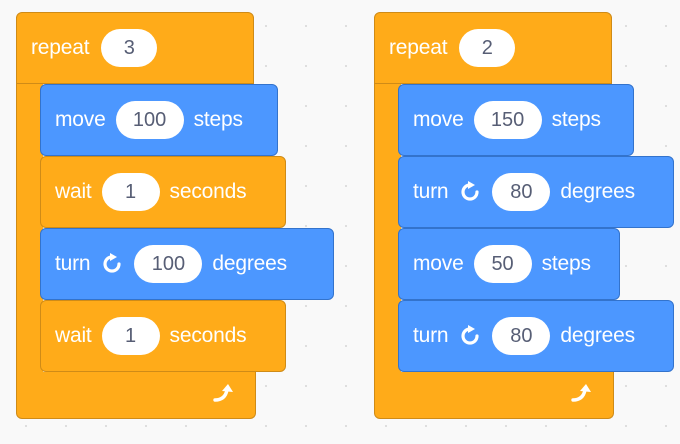  What do you see at coordinates (507, 120) in the screenshot?
I see `move-steps-input: 150` at bounding box center [507, 120].